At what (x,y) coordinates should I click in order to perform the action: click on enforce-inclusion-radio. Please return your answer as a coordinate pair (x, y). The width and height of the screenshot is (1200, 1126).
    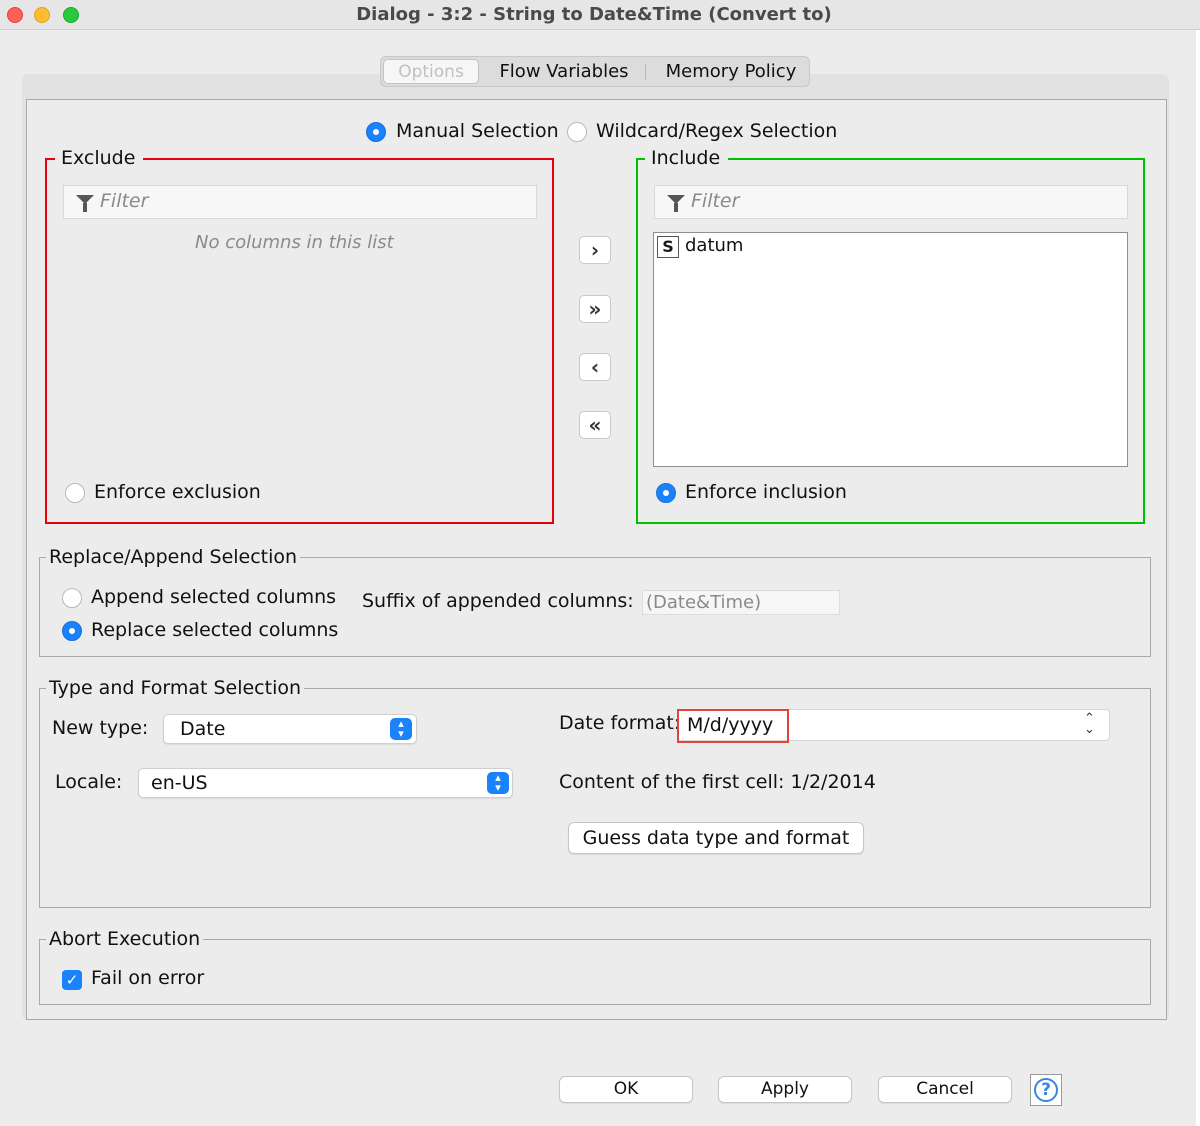
    Looking at the image, I should click on (666, 493).